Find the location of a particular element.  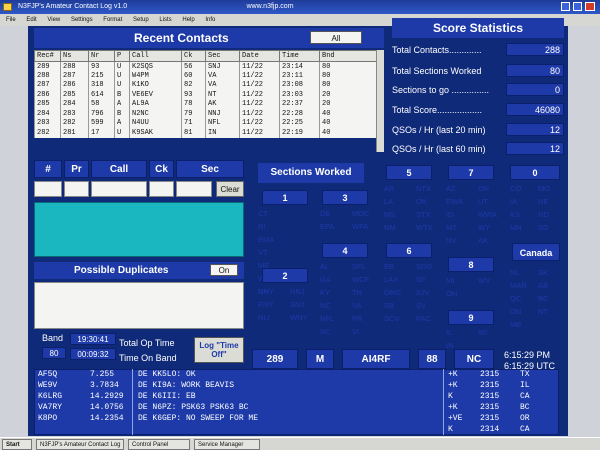

spot-row: AF5Q 7.255 DE KK5LO: OK +K 2315 TX is located at coordinates (296, 375).